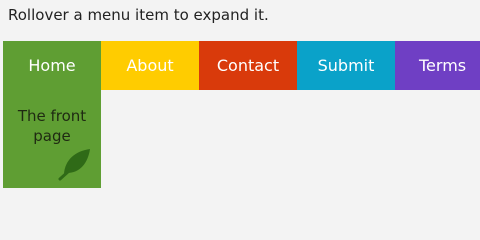 The width and height of the screenshot is (480, 240). What do you see at coordinates (74, 165) in the screenshot?
I see `leaf-icon` at bounding box center [74, 165].